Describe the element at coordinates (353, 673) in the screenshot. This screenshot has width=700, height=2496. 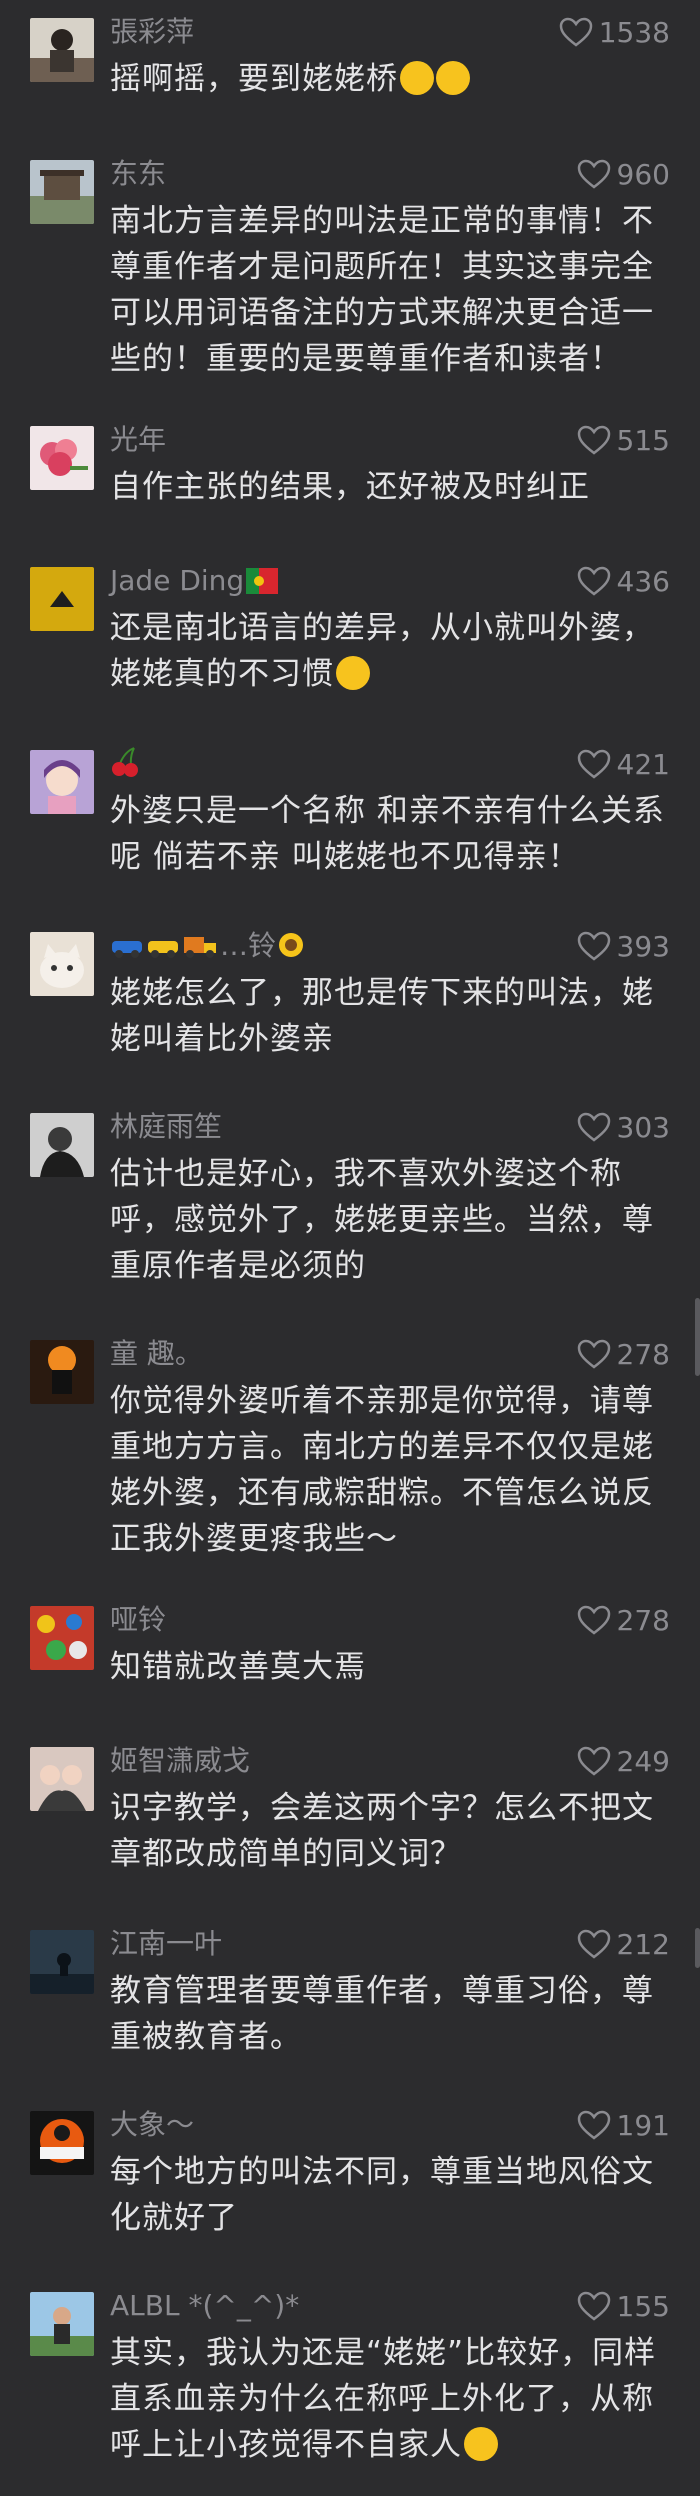
I see `pleading-face-emoji` at that location.